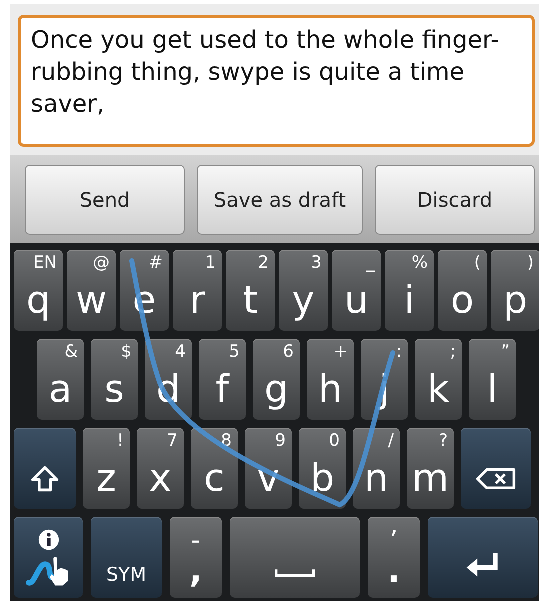  What do you see at coordinates (276, 379) in the screenshot?
I see `keyboard-key: 6 g` at bounding box center [276, 379].